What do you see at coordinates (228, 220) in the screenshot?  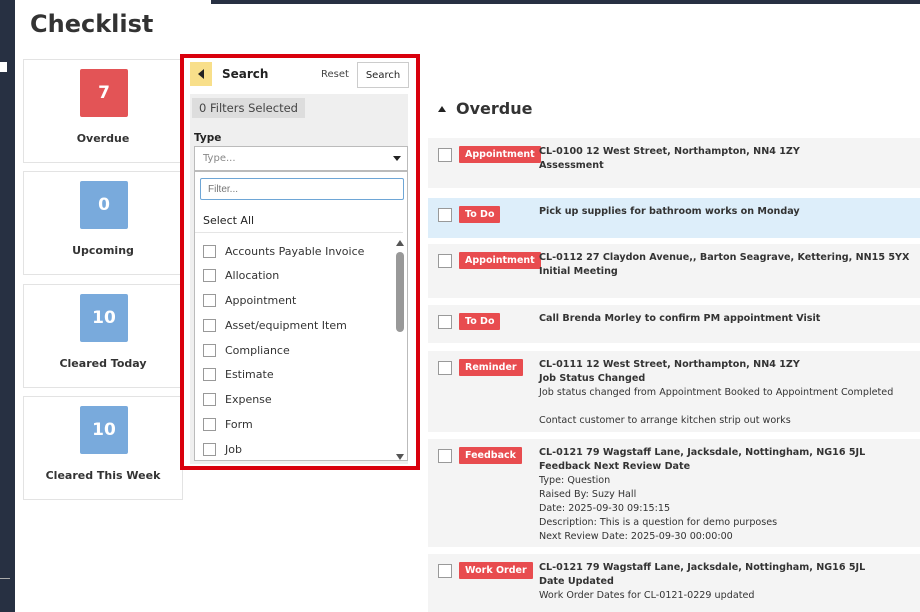 I see `select-all-option: Select All` at bounding box center [228, 220].